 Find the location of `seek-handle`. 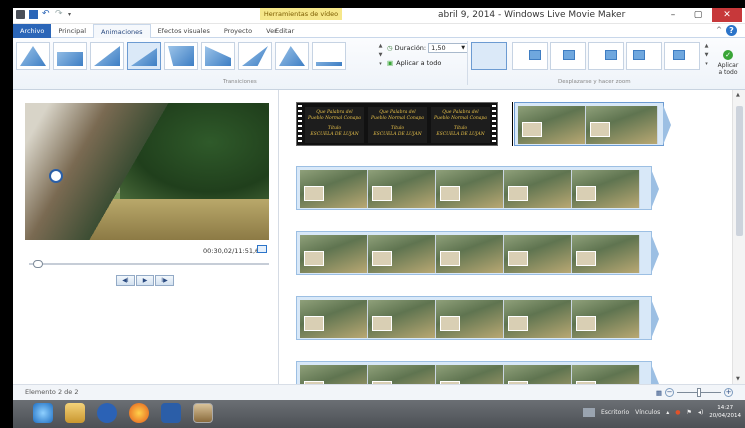

seek-handle is located at coordinates (38, 264).